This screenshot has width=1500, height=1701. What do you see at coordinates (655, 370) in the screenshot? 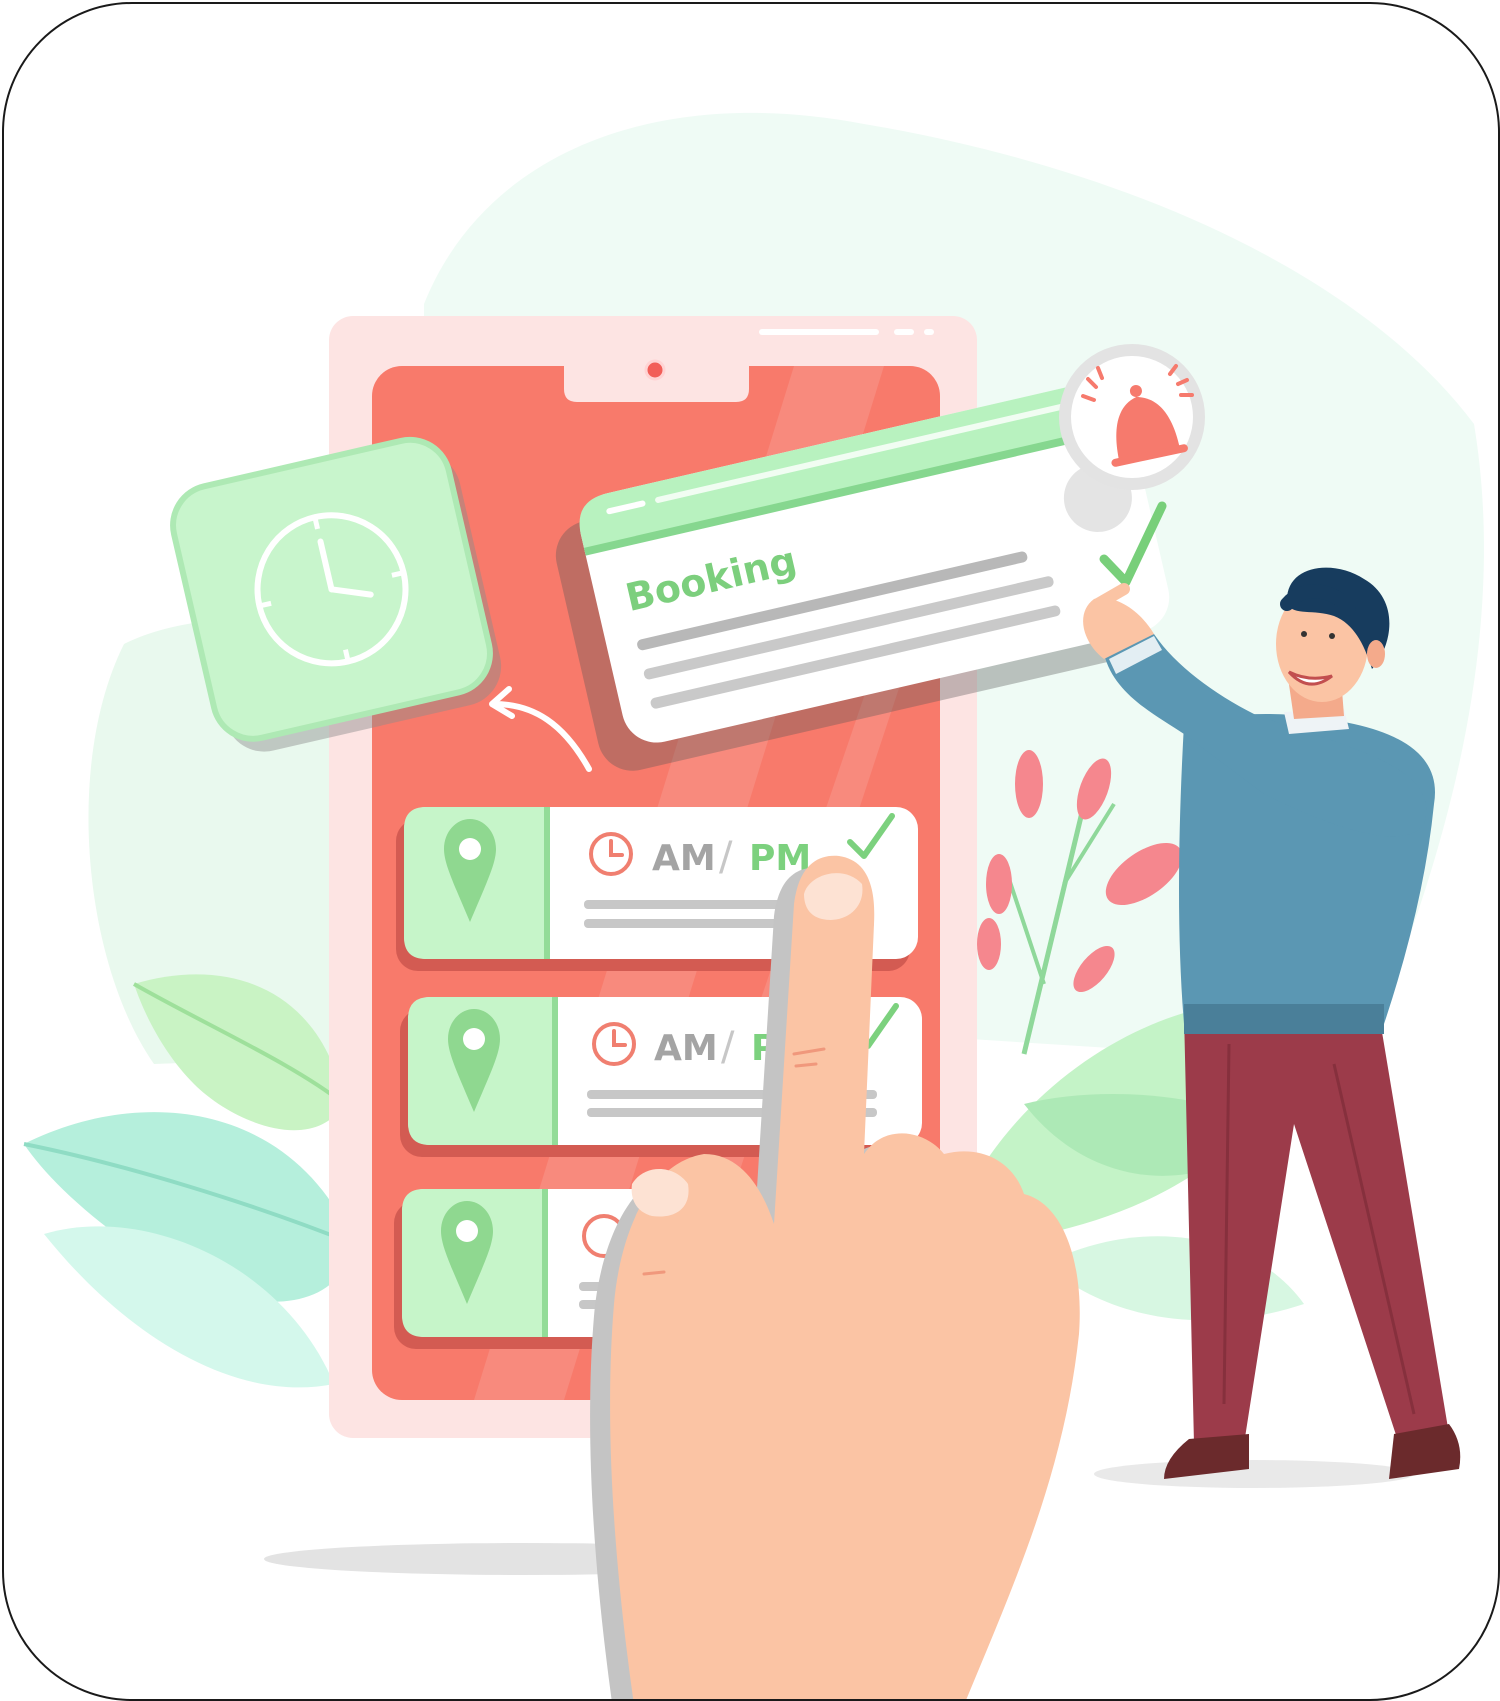
I see `phone-camera` at bounding box center [655, 370].